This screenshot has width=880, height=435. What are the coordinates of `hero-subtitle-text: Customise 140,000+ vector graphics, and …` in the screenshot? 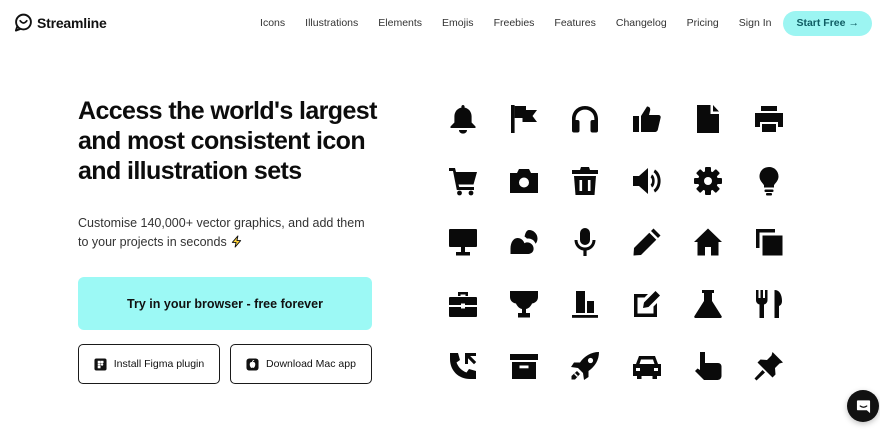 It's located at (221, 232).